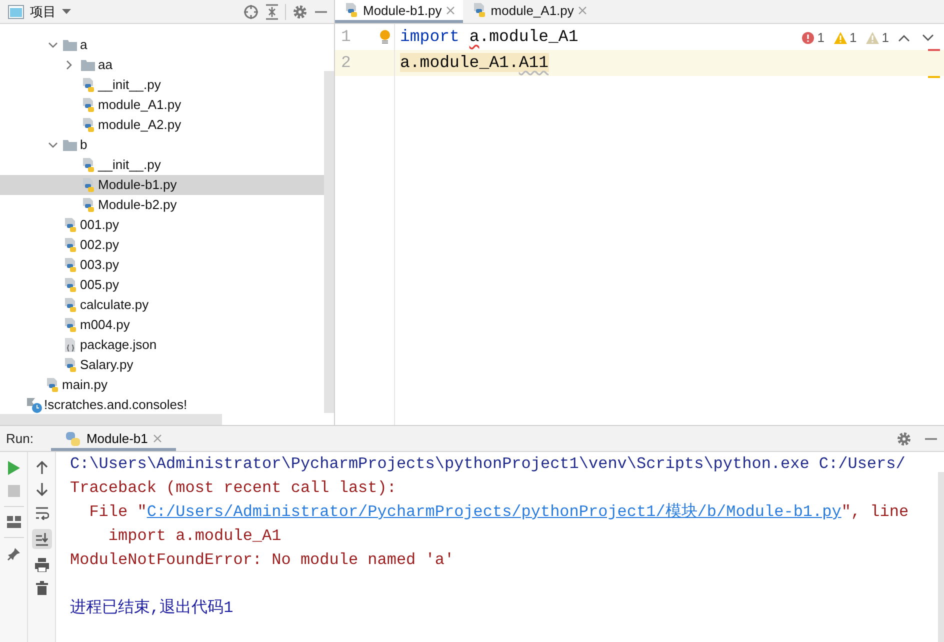 This screenshot has height=642, width=944. Describe the element at coordinates (162, 145) in the screenshot. I see `tree-item: b` at that location.